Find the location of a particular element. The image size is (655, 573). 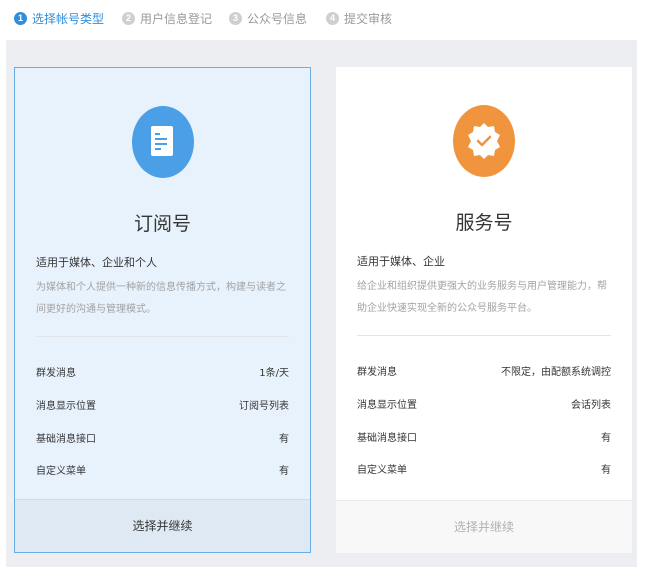

step-3: 3 公众号信息 is located at coordinates (268, 18).